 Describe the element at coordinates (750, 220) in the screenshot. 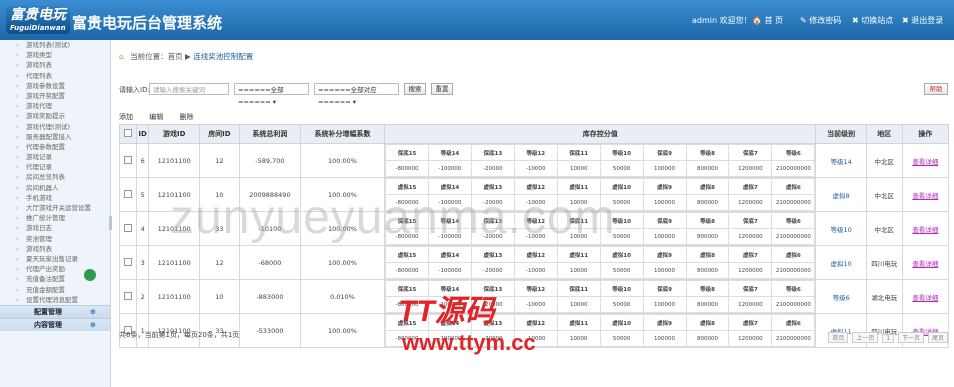

I see `control-level-label: 保底7` at that location.